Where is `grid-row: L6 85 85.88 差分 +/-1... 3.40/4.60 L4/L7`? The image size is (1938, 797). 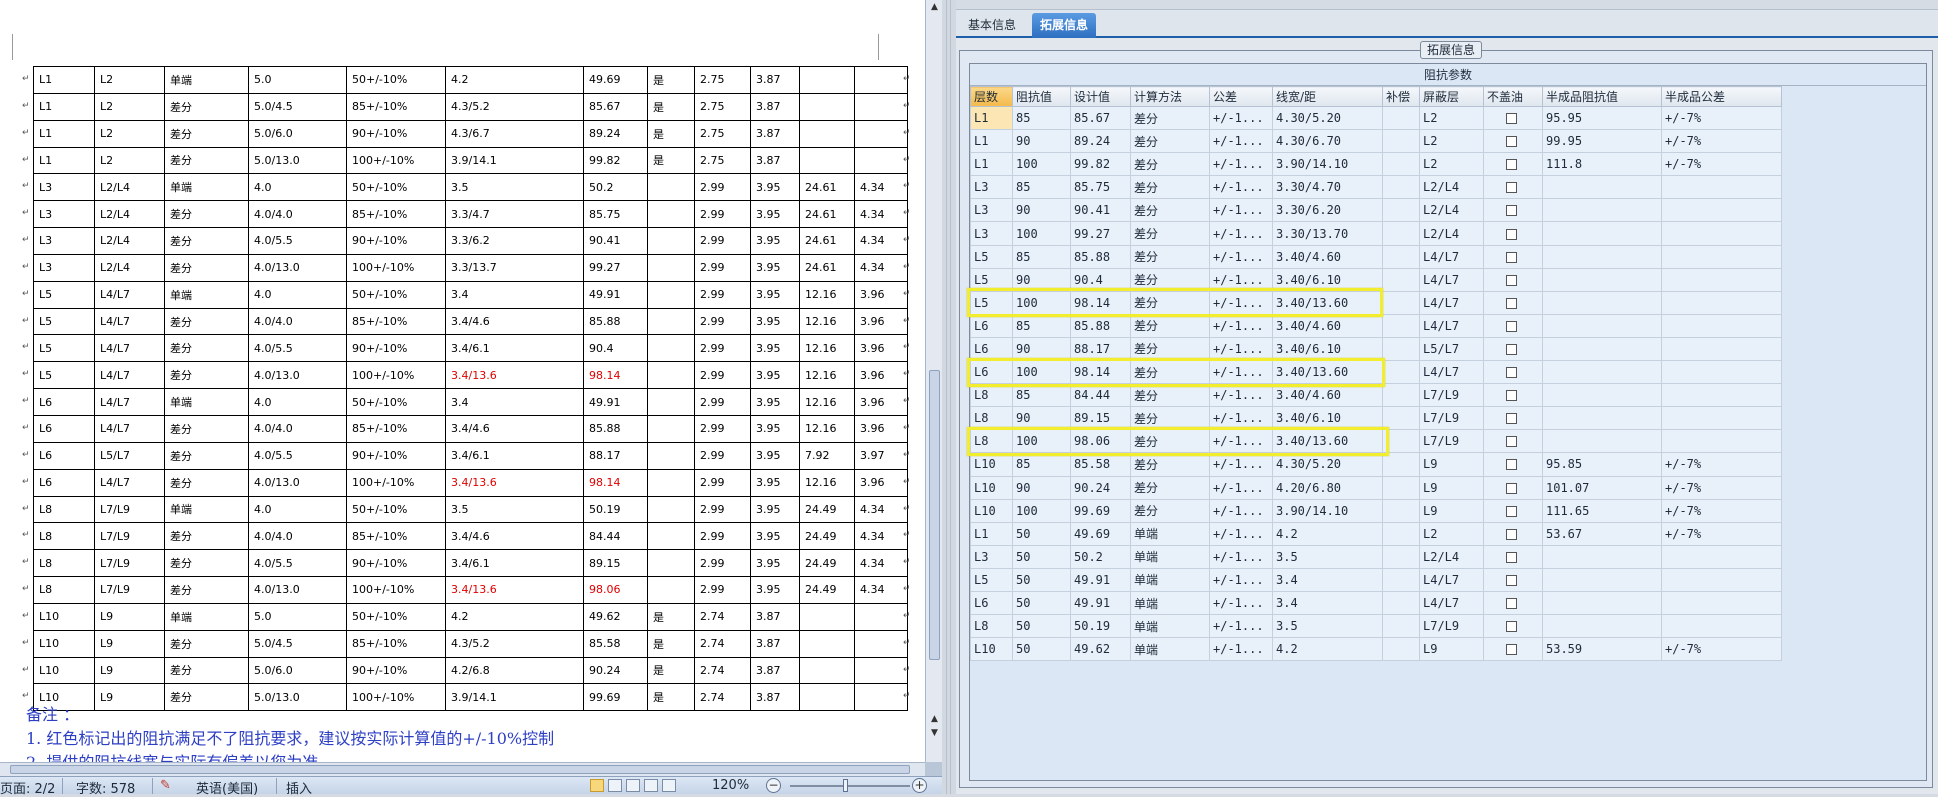 grid-row: L6 85 85.88 差分 +/-1... 3.40/4.60 L4/L7 is located at coordinates (1376, 325).